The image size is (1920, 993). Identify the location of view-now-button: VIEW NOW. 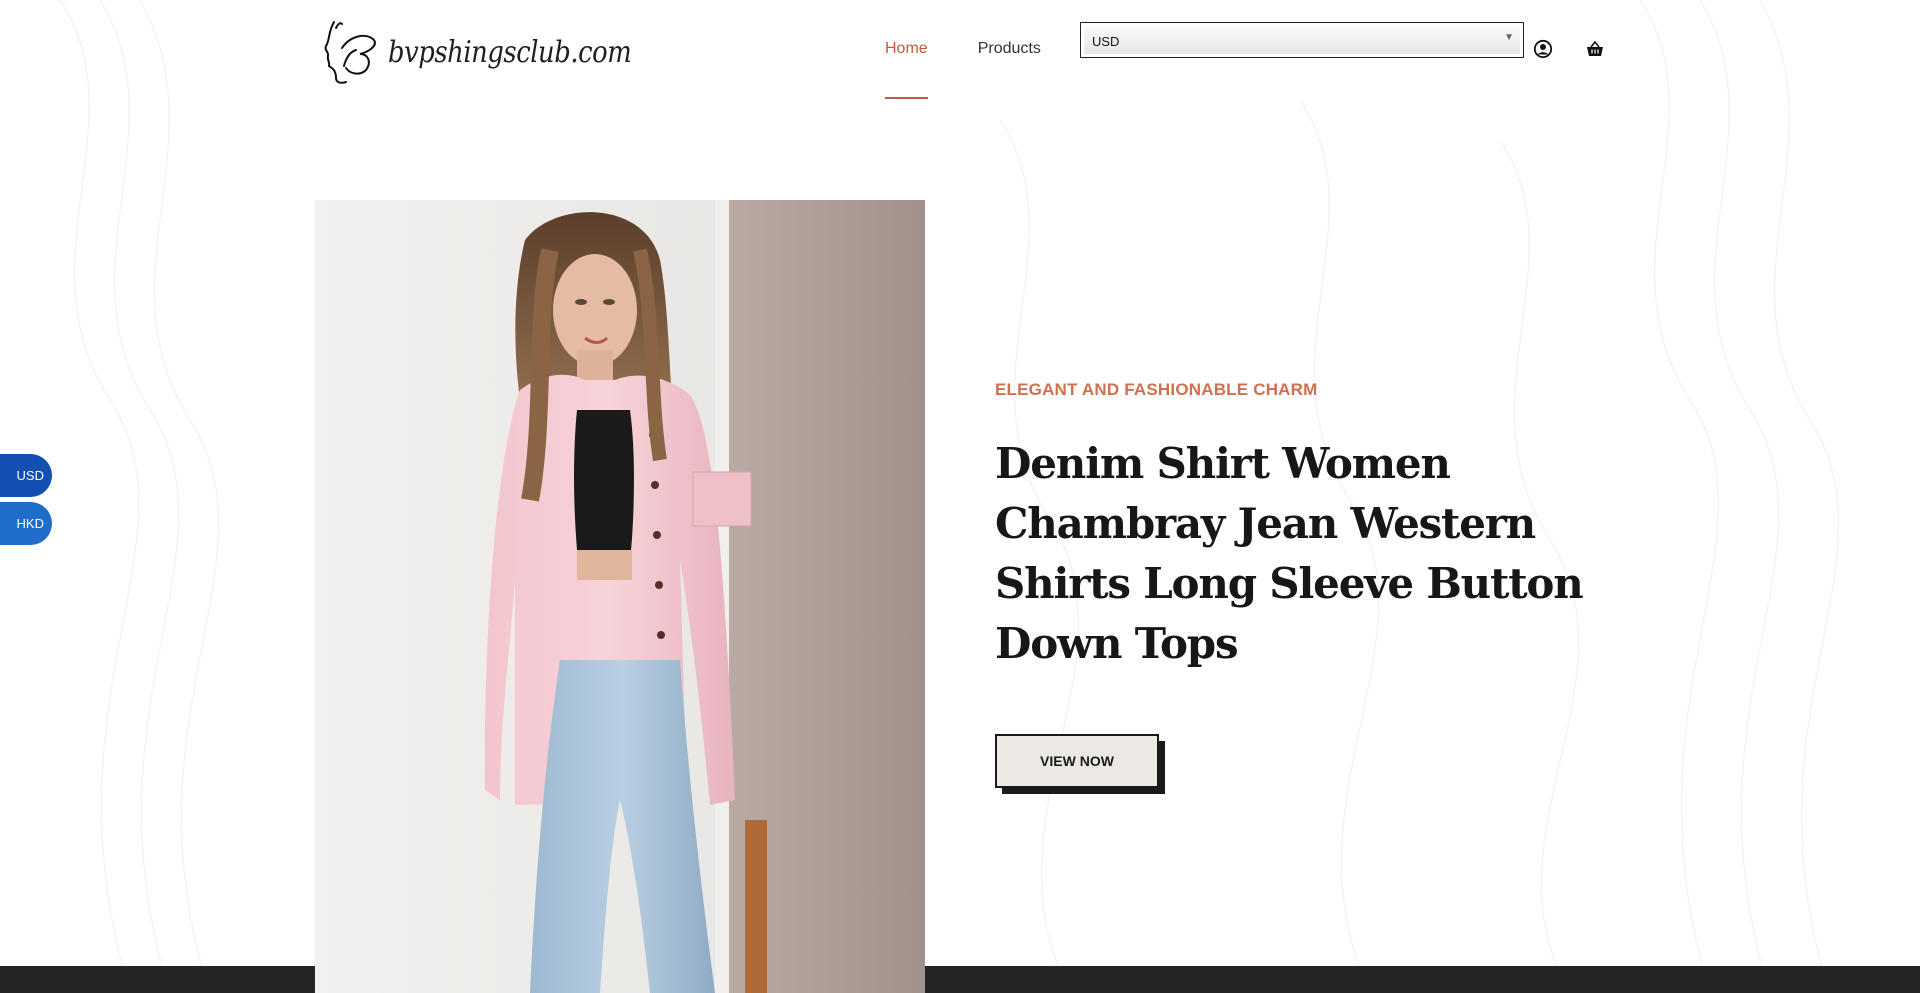
(1077, 761).